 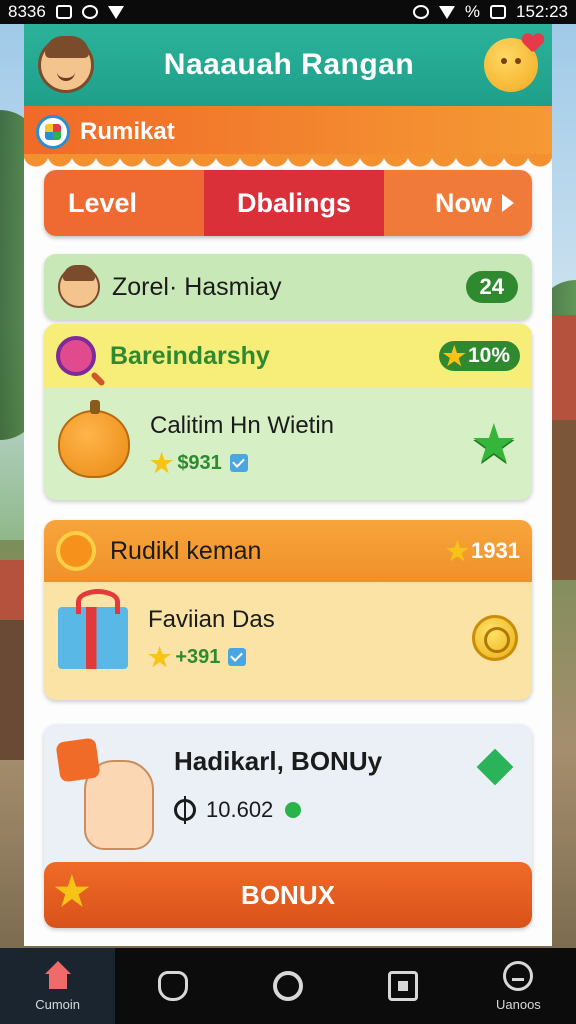 I want to click on tab-level: Level, so click(x=124, y=203).